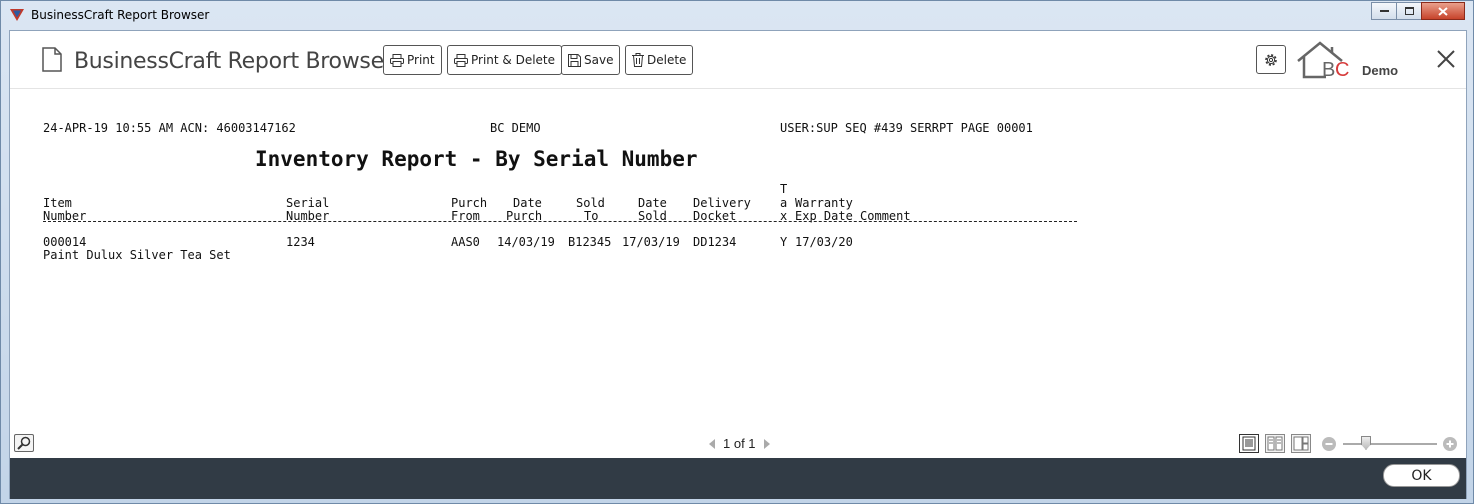 This screenshot has width=1474, height=504. Describe the element at coordinates (421, 60) in the screenshot. I see `print-label: Print` at that location.